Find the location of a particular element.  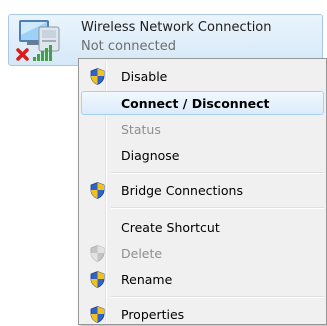

connection-status: Not connected is located at coordinates (128, 46).